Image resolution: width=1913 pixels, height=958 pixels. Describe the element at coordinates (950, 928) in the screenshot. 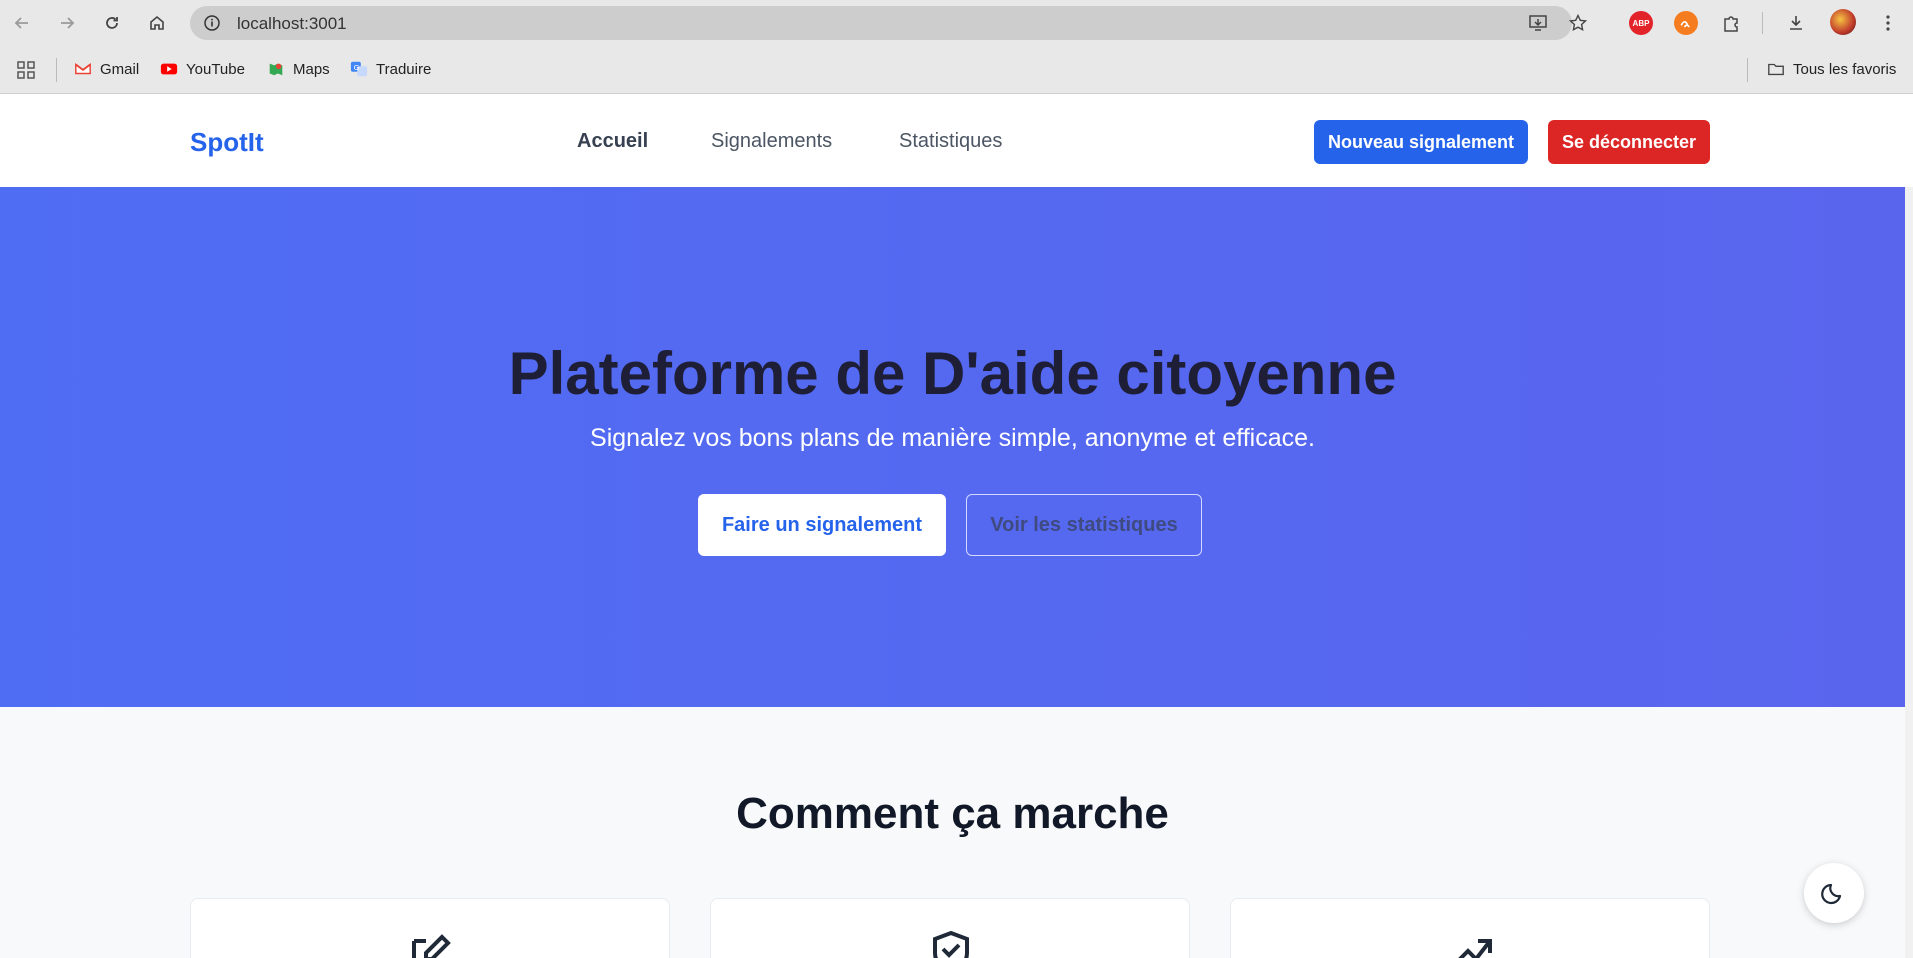

I see `step-card-verify` at that location.